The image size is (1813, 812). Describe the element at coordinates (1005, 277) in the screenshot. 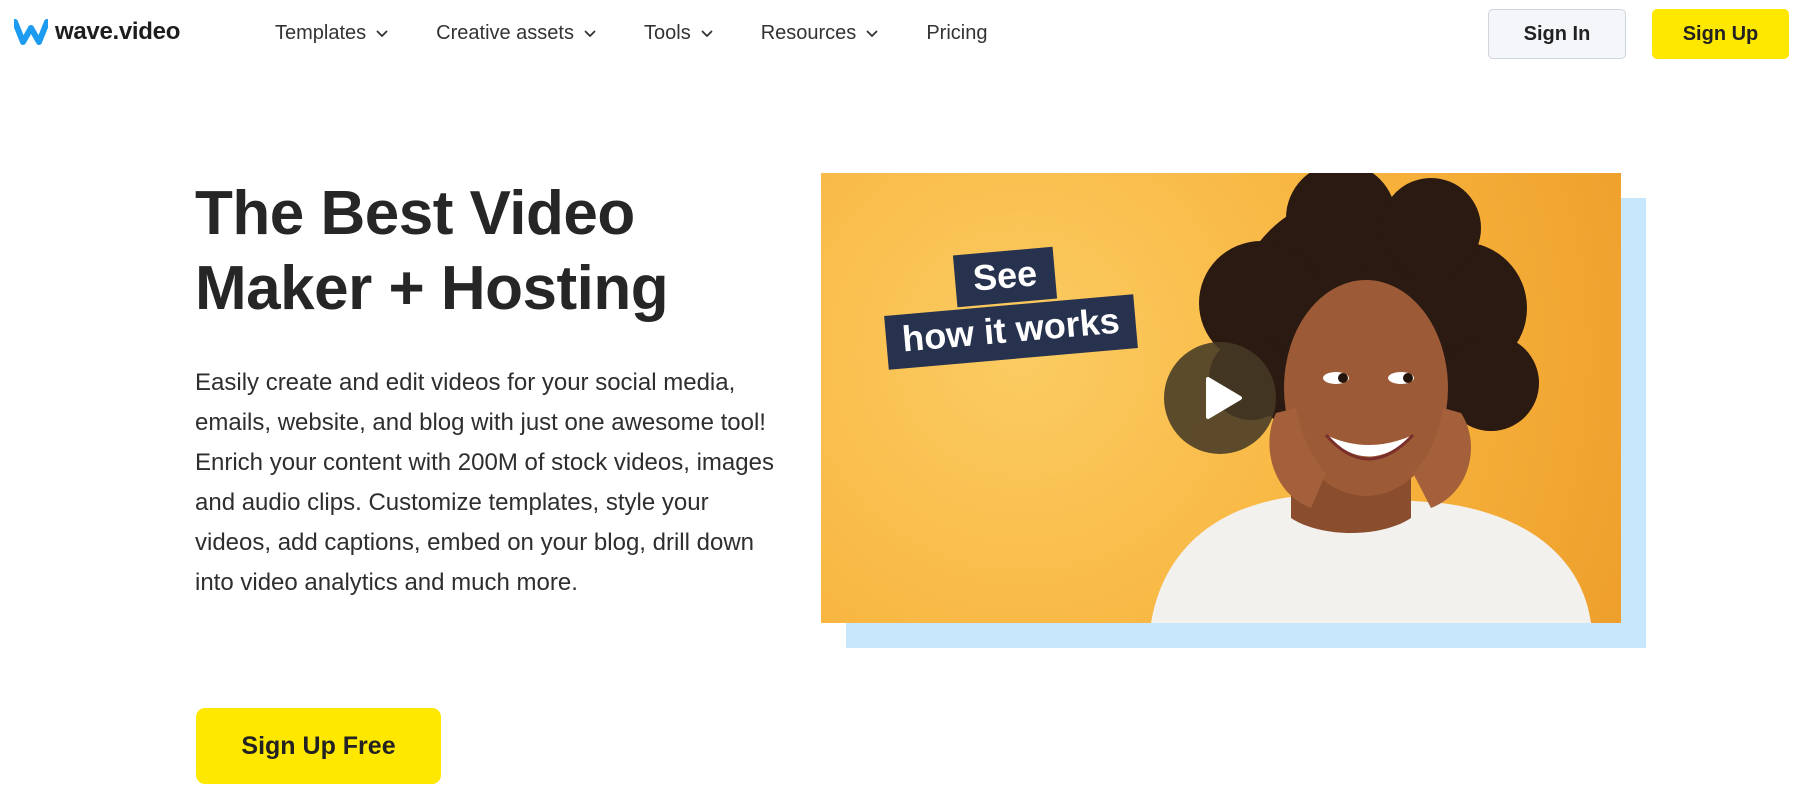

I see `video-tag-see: See` at that location.